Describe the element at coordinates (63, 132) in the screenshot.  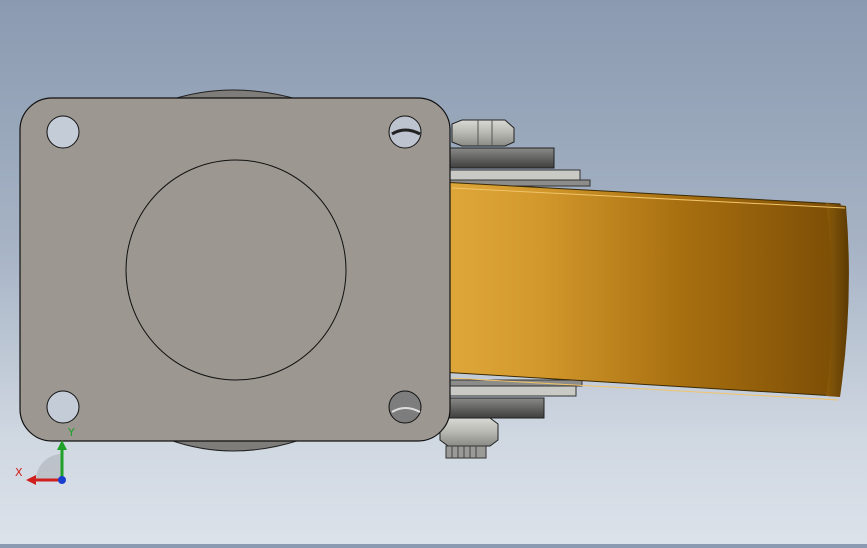
I see `bolt-hole-top-left` at that location.